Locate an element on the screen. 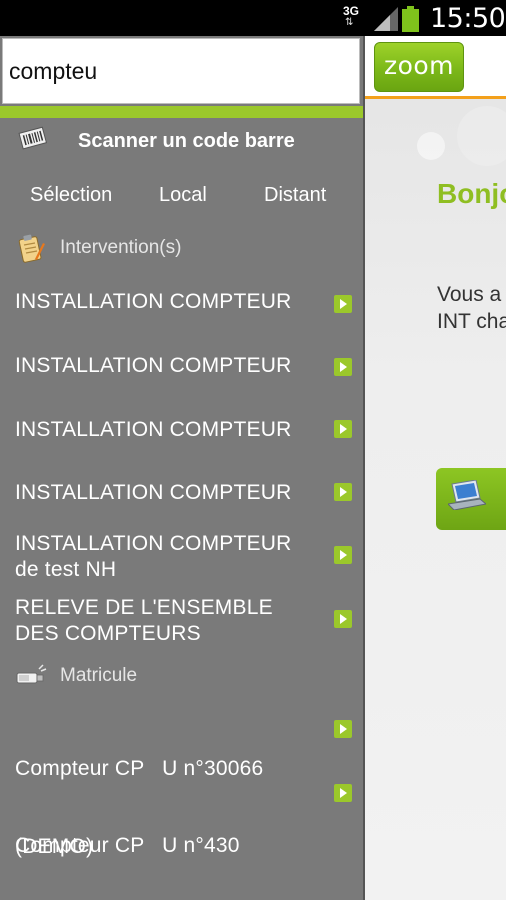 This screenshot has height=900, width=506. tab-distant: Distant is located at coordinates (295, 195).